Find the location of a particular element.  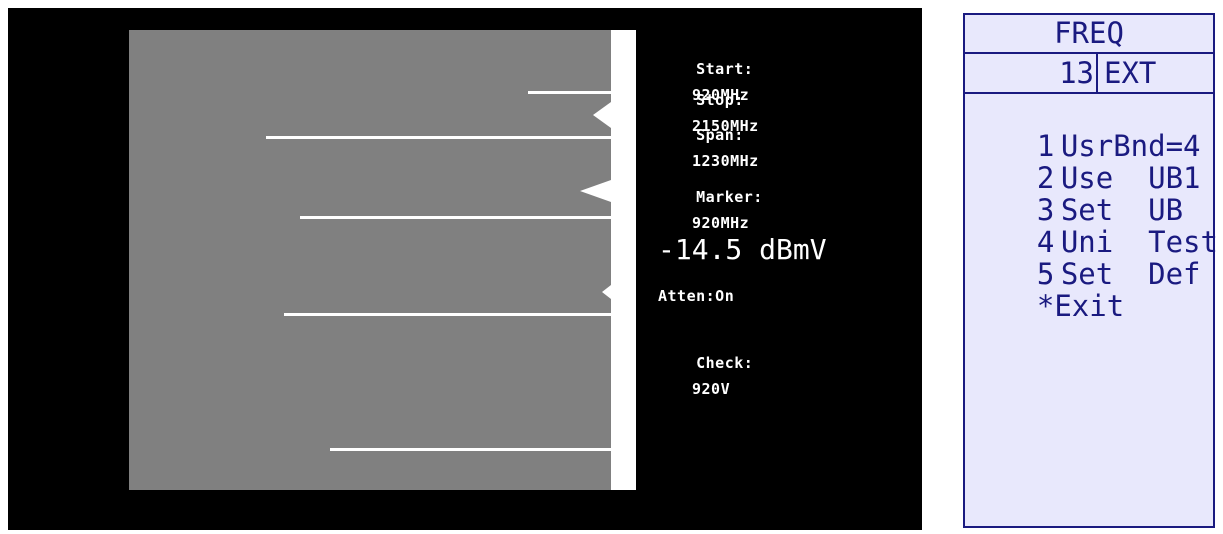

menu-status-row: 13 EXT is located at coordinates (1089, 74).